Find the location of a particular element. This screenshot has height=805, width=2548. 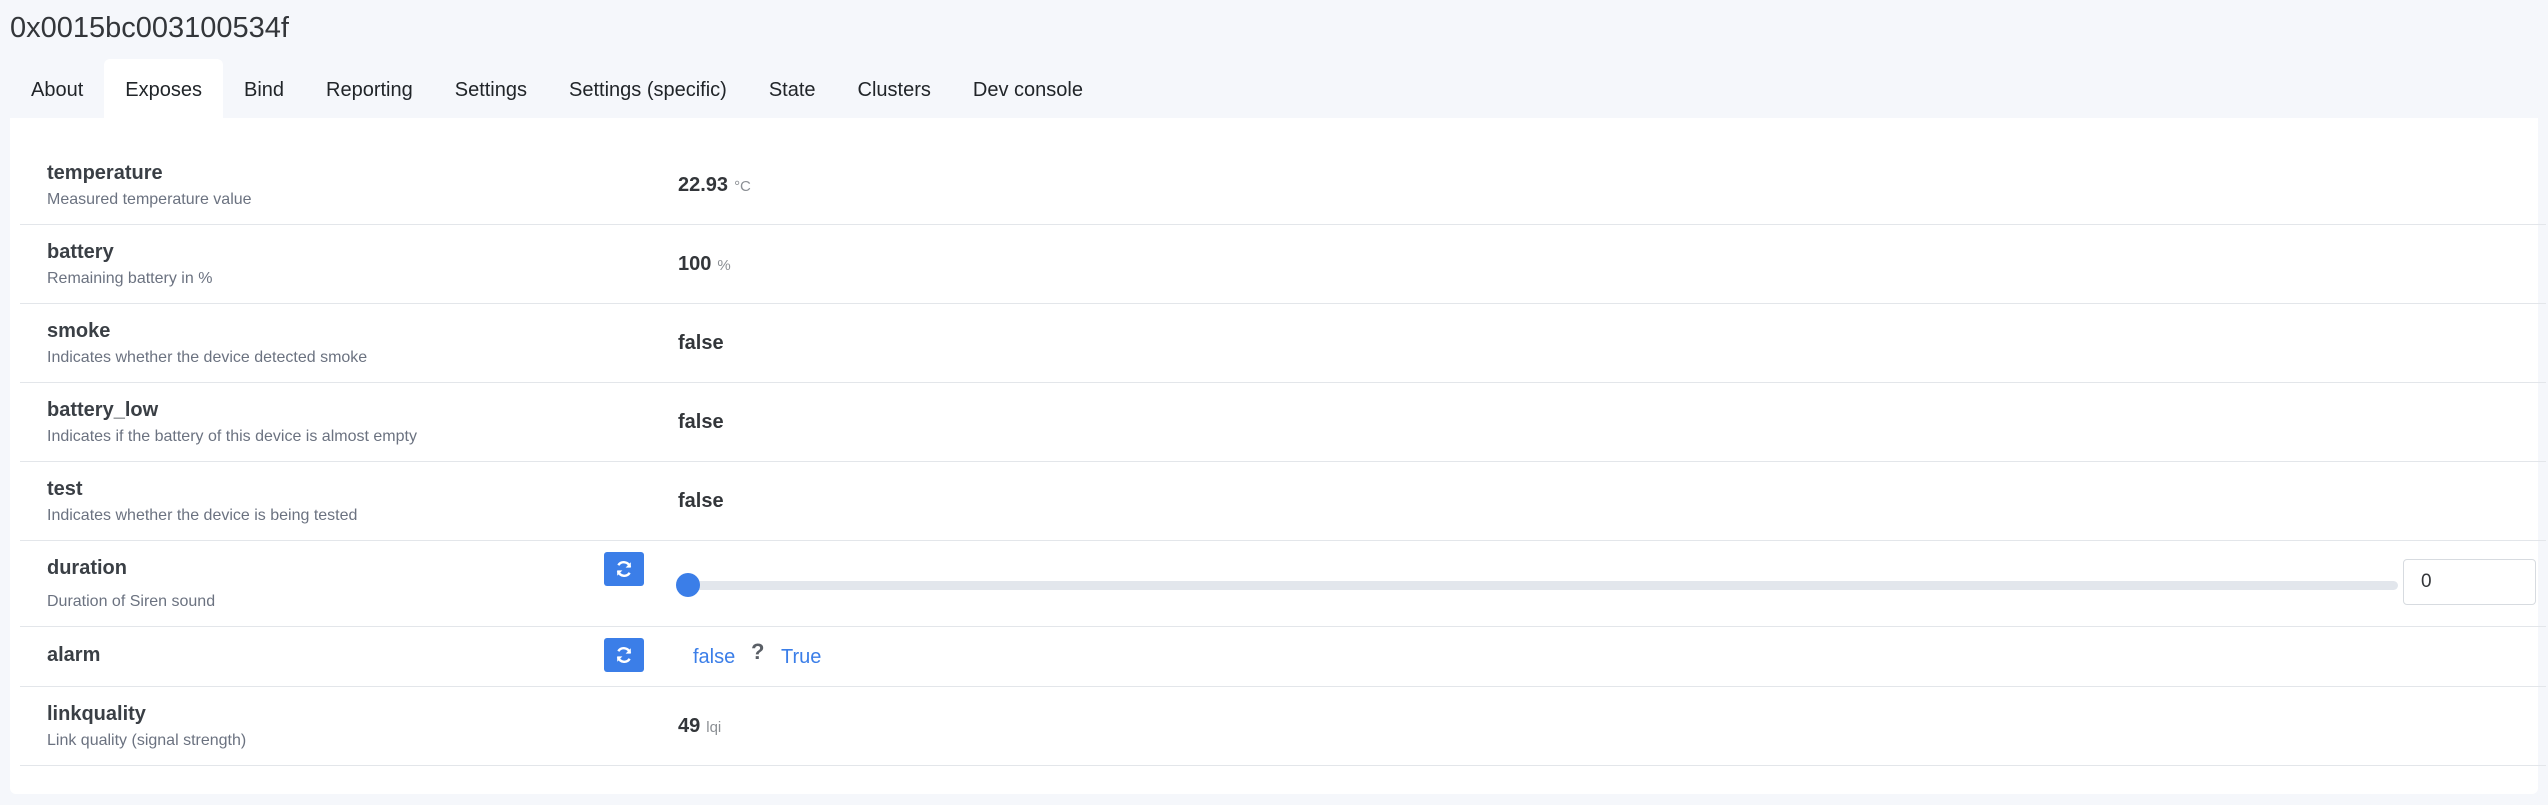

expose-name: alarm is located at coordinates (74, 655).